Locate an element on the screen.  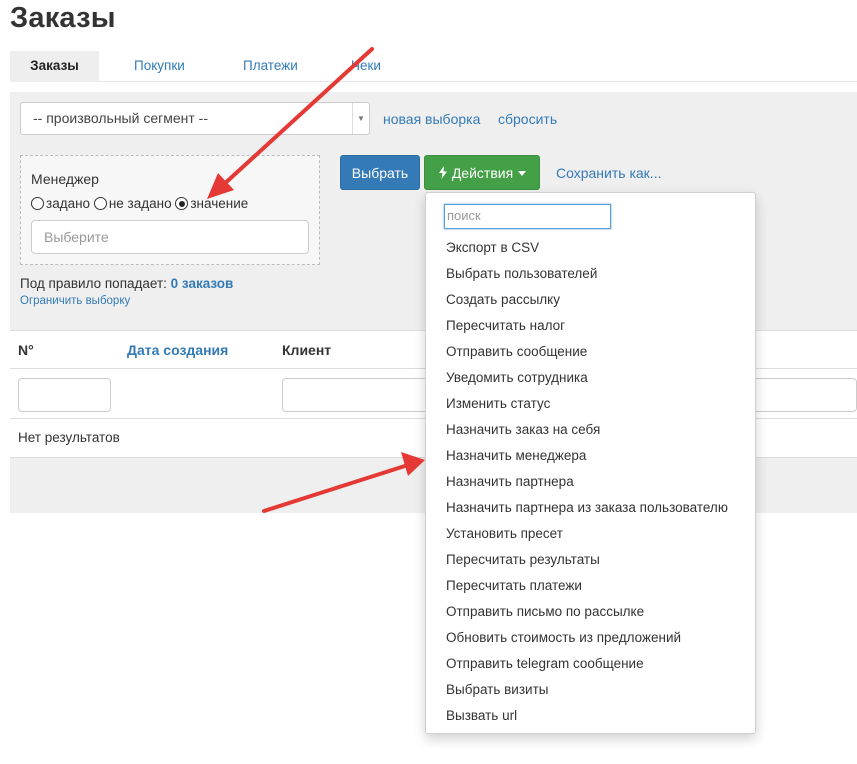
limit-selection-link: Ограничить выборку is located at coordinates (75, 301).